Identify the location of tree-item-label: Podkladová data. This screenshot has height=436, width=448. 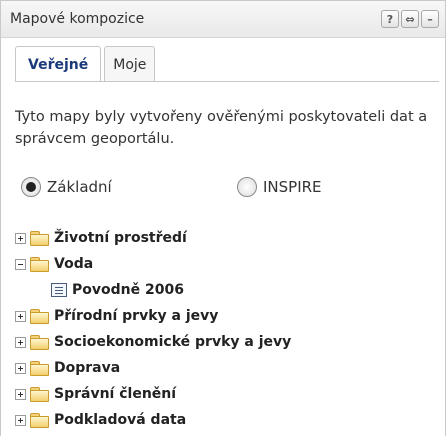
(120, 420).